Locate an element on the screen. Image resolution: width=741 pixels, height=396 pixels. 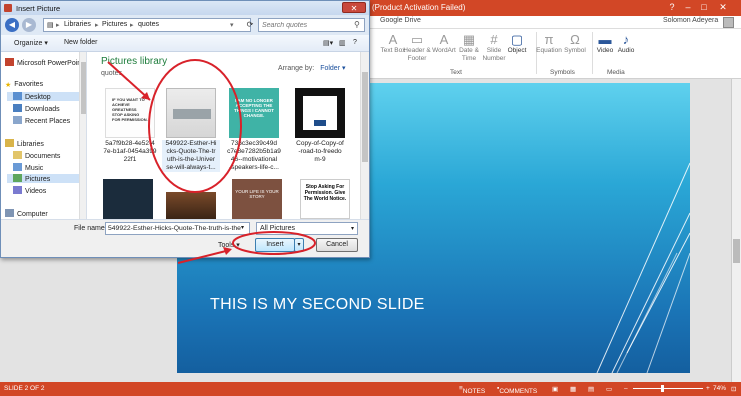
annotation-overlay is located at coordinates (211, 161).